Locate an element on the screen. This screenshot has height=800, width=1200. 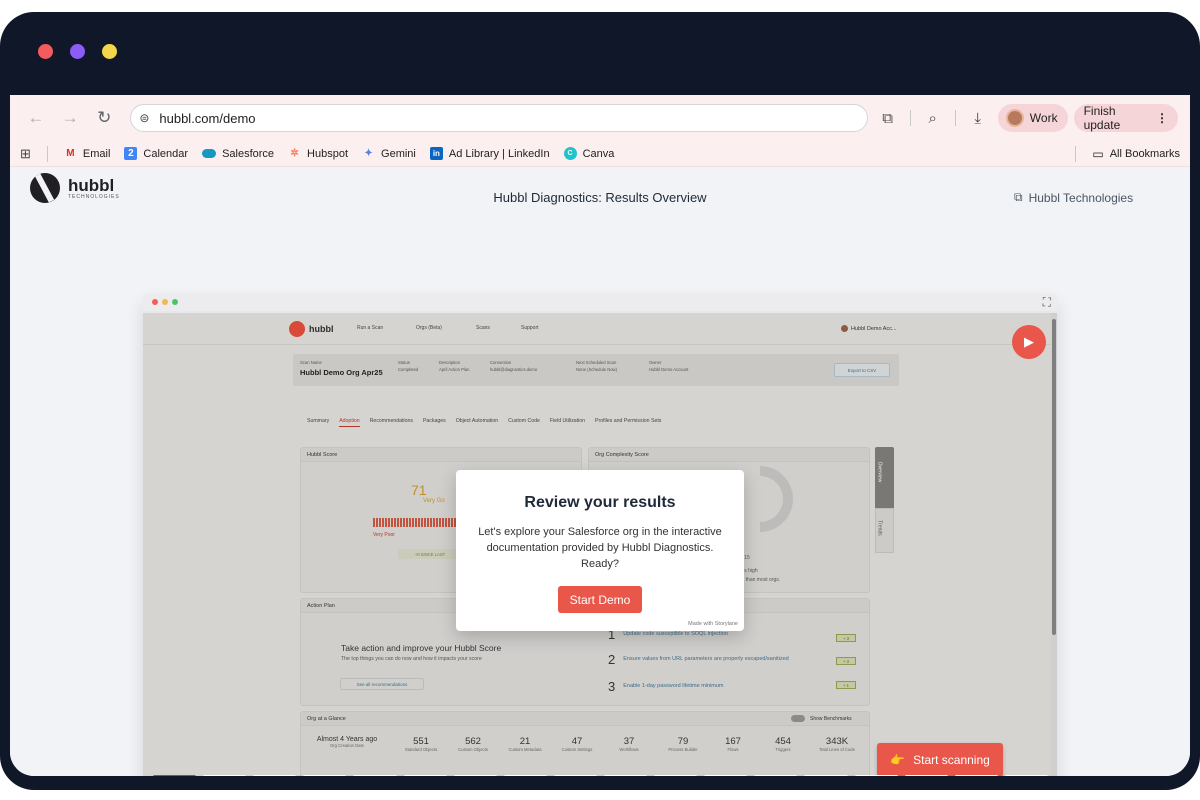
page-title: Hubbl Diagnostics: Results Overview is located at coordinates (600, 197).